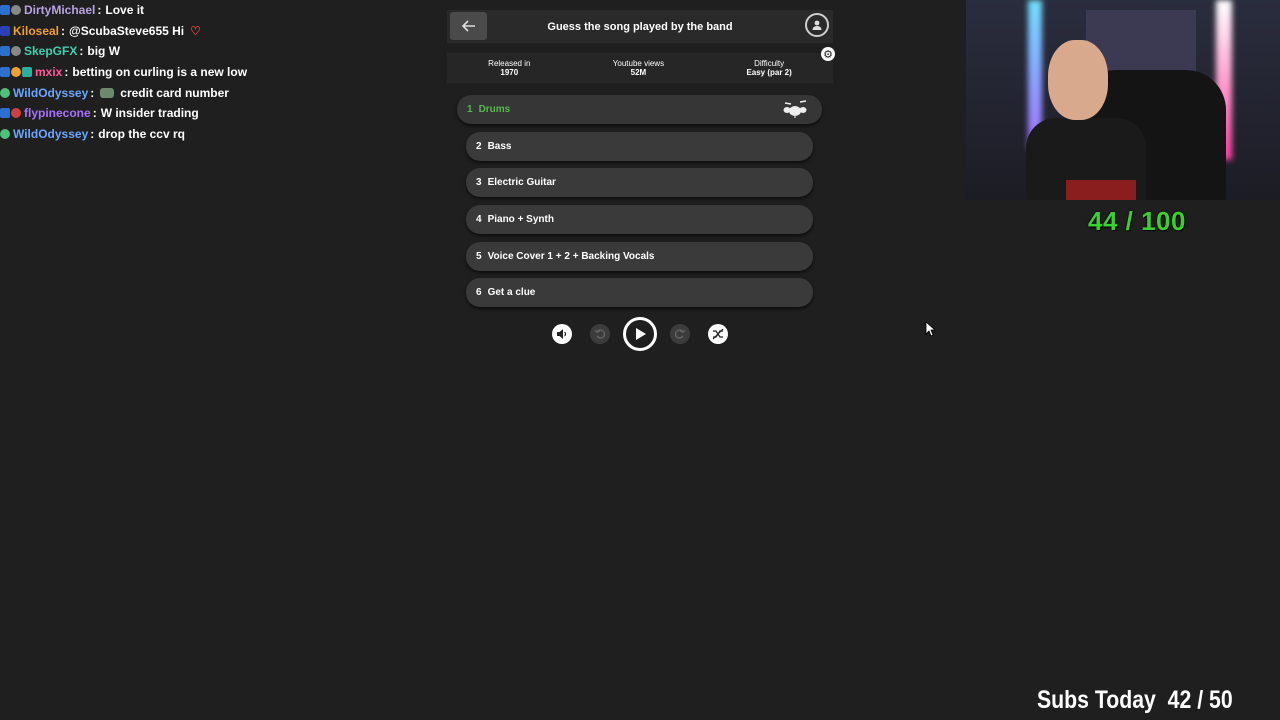 The image size is (1280, 720). I want to click on user-icon, so click(817, 25).